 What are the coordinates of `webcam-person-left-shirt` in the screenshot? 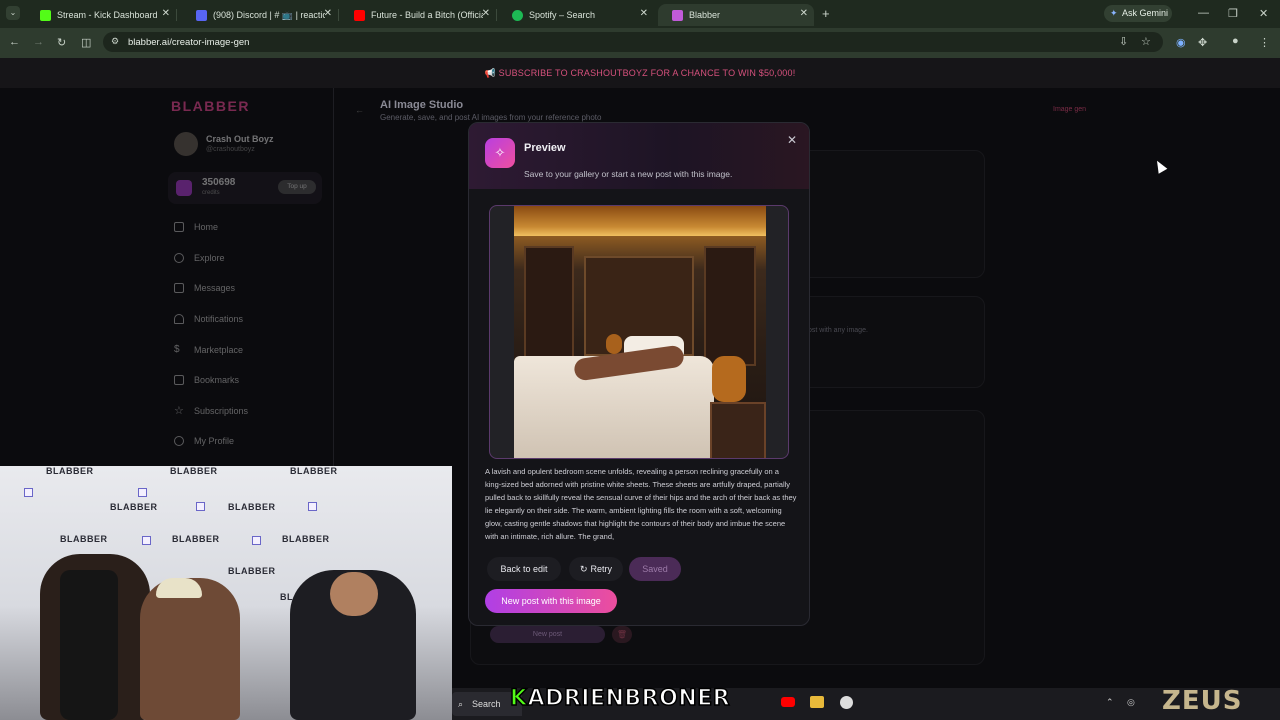 It's located at (89, 645).